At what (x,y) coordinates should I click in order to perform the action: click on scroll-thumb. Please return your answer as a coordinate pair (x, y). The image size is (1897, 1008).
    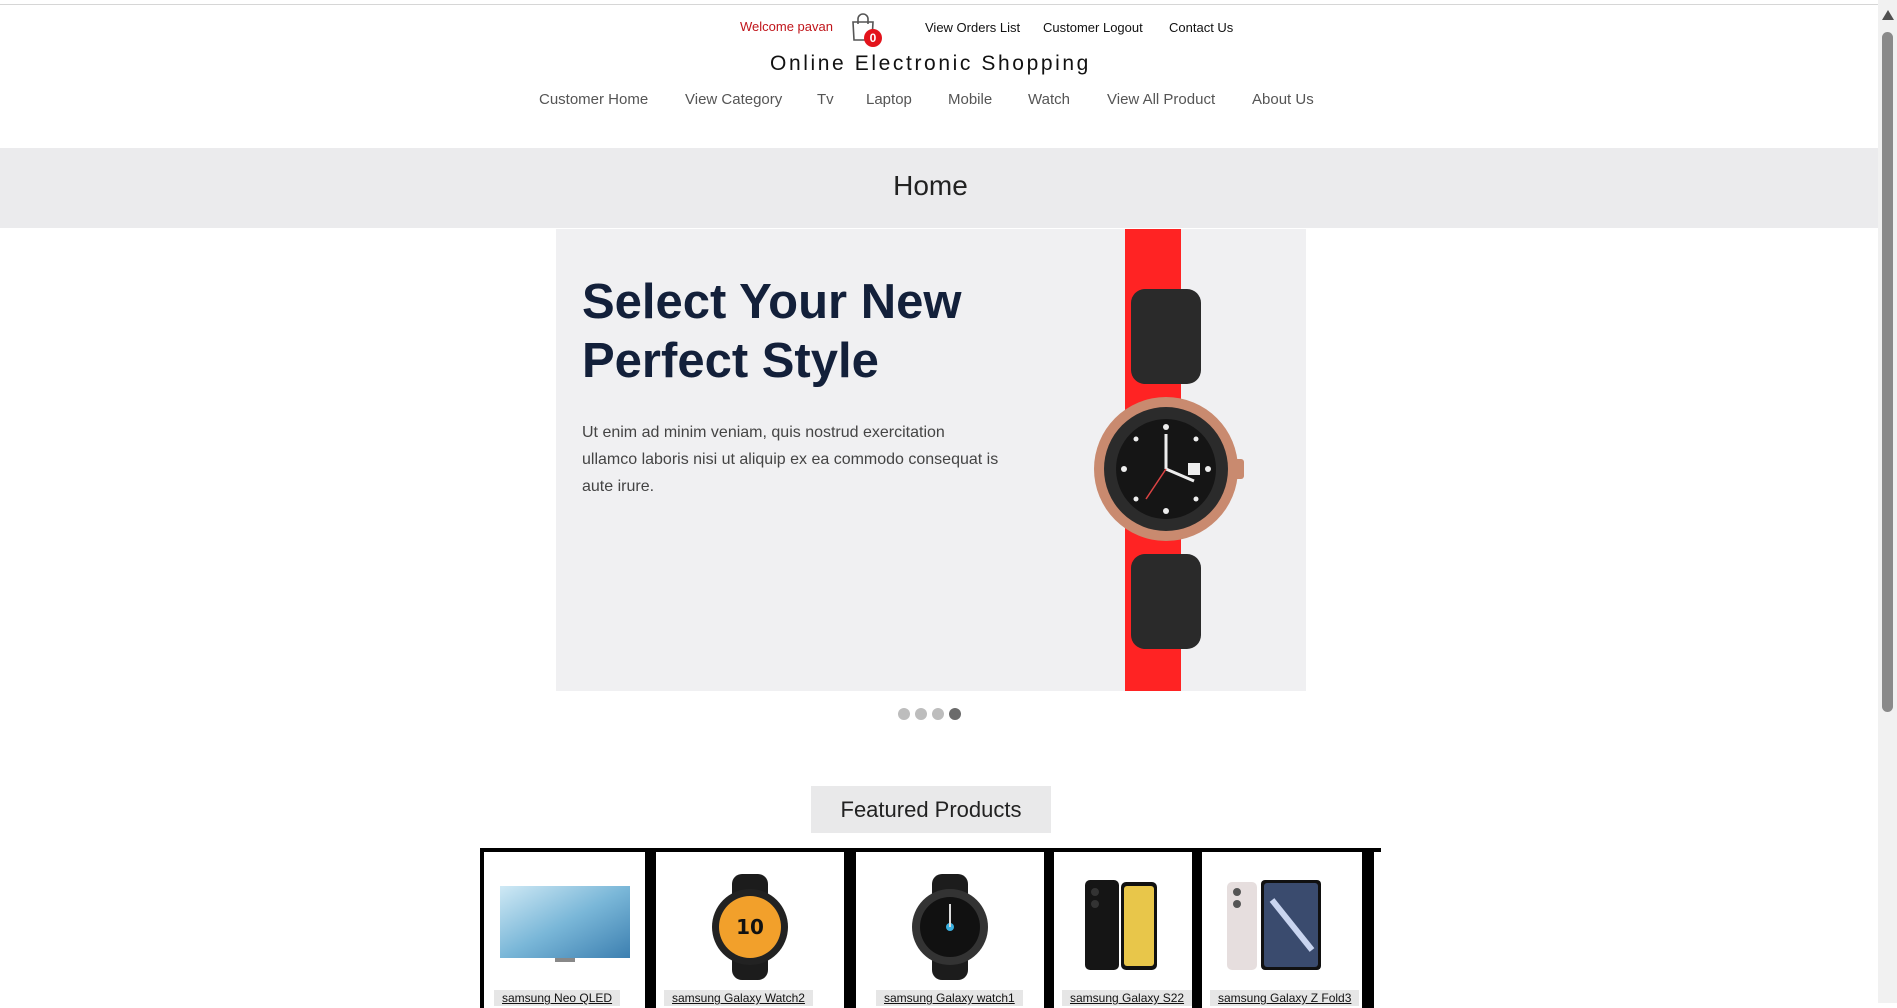
    Looking at the image, I should click on (1887, 372).